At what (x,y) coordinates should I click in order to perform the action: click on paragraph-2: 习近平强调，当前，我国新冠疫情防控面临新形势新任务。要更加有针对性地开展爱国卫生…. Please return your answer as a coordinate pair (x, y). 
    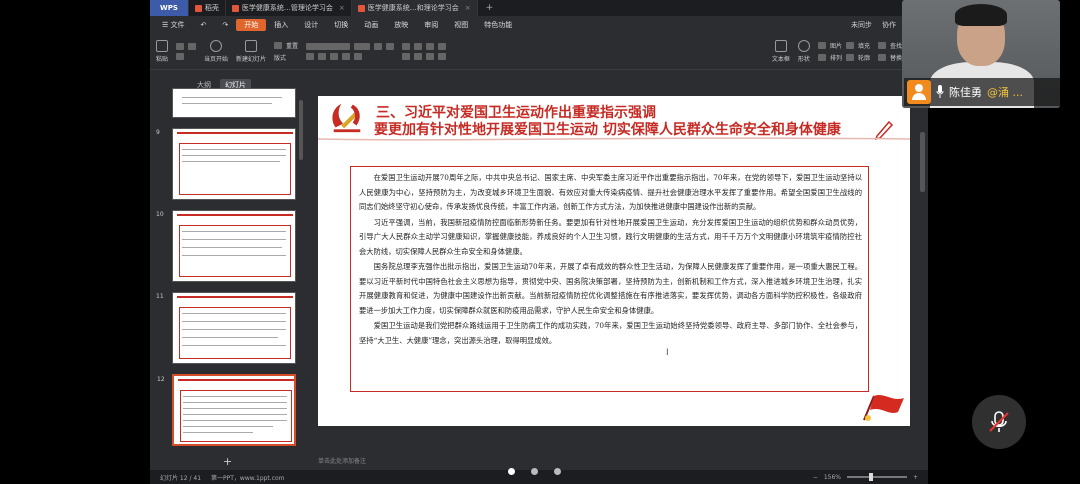
    Looking at the image, I should click on (610, 236).